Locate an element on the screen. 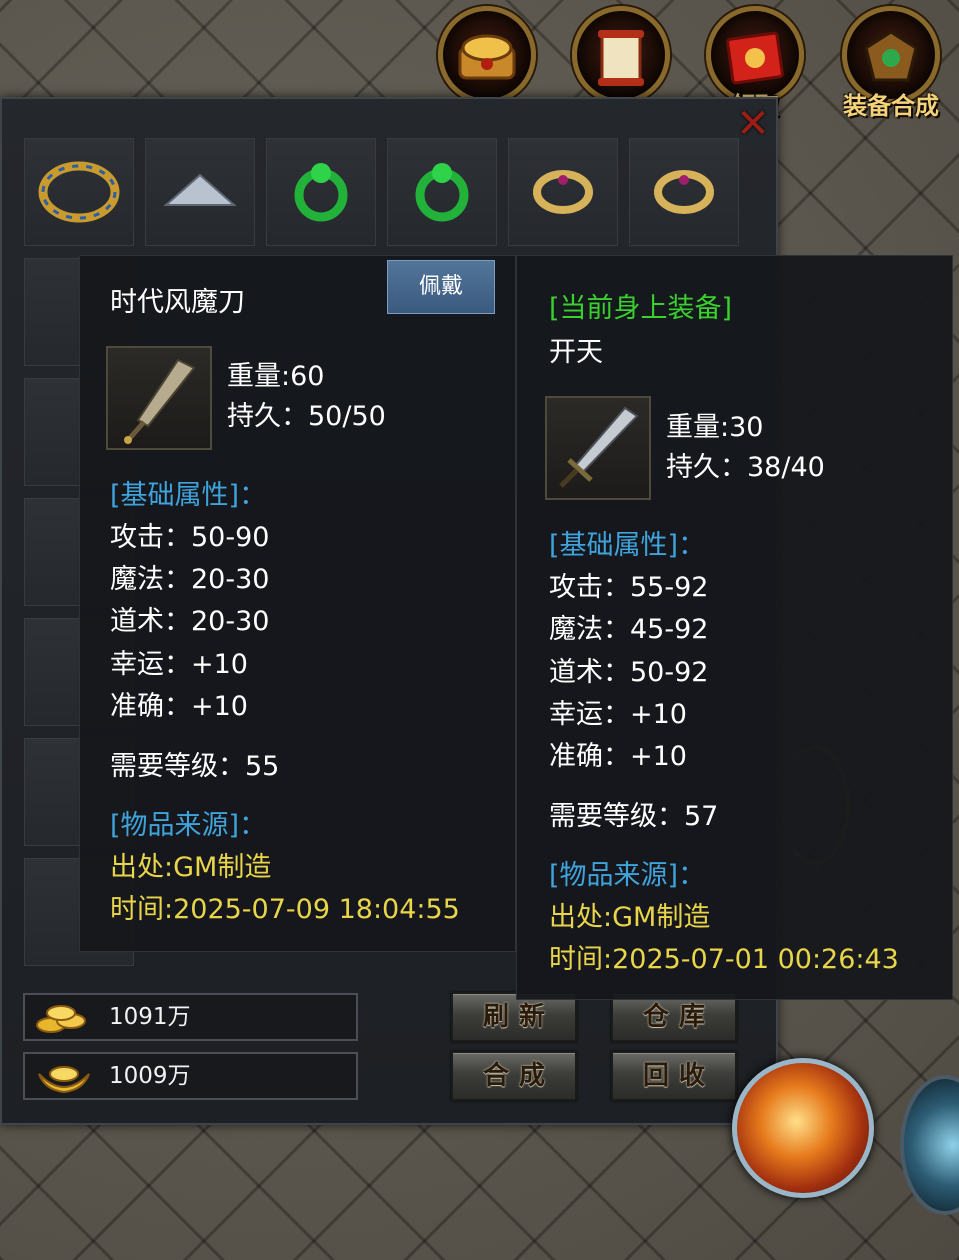 This screenshot has height=1260, width=959. item-weight: 重量:60 is located at coordinates (276, 376).